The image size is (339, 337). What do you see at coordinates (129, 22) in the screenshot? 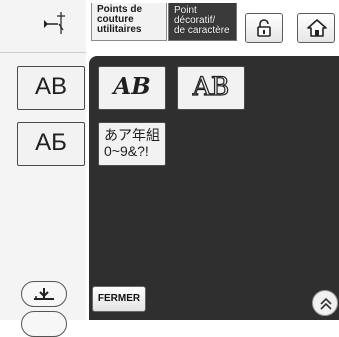
I see `tab-utility-stitches: Points de couture utilitaires` at bounding box center [129, 22].